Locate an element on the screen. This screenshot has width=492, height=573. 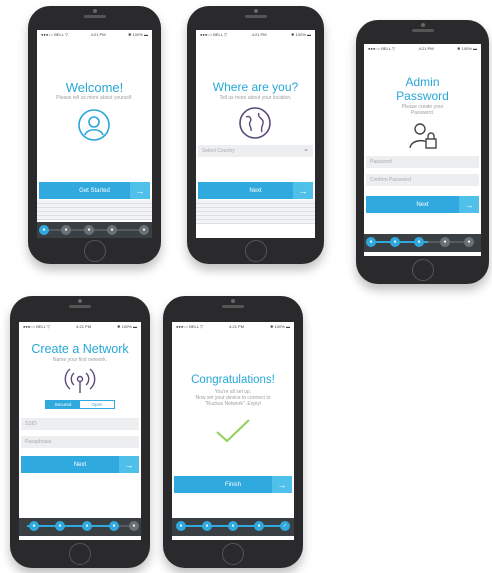
checkmark-icon is located at coordinates (233, 431).